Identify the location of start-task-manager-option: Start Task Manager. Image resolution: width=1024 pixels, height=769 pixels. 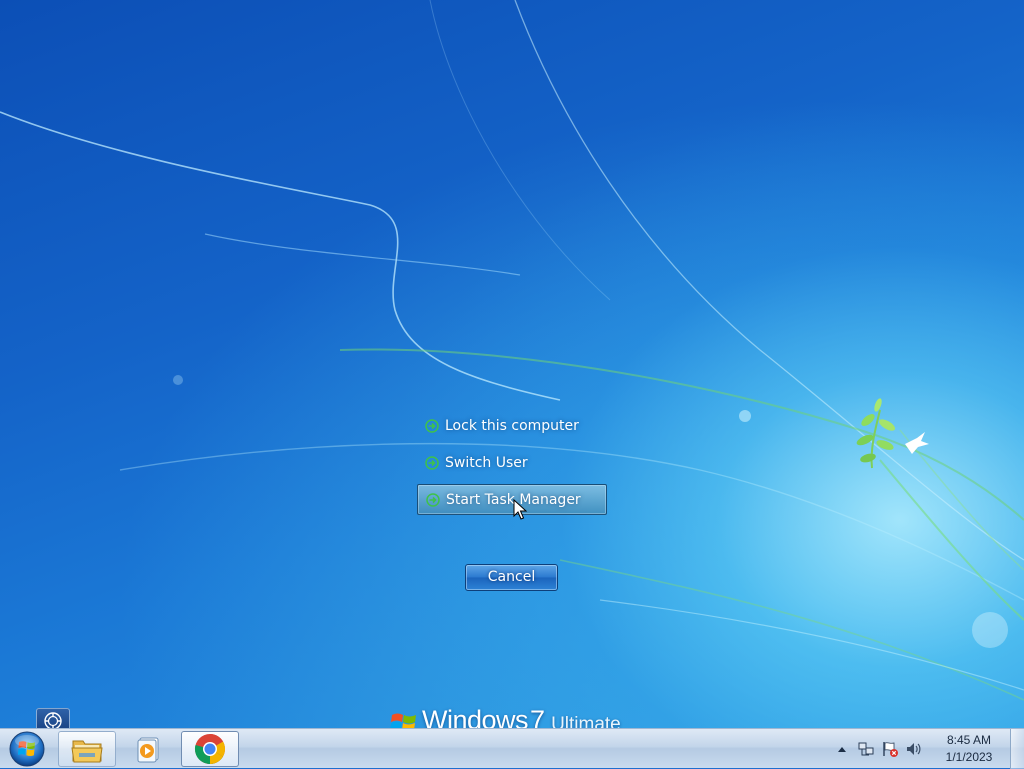
(512, 499).